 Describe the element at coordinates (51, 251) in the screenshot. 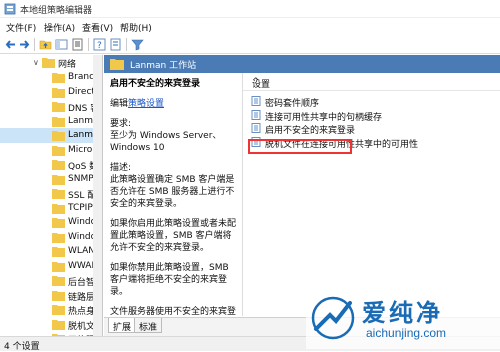

I see `tree-item: WLAN` at that location.